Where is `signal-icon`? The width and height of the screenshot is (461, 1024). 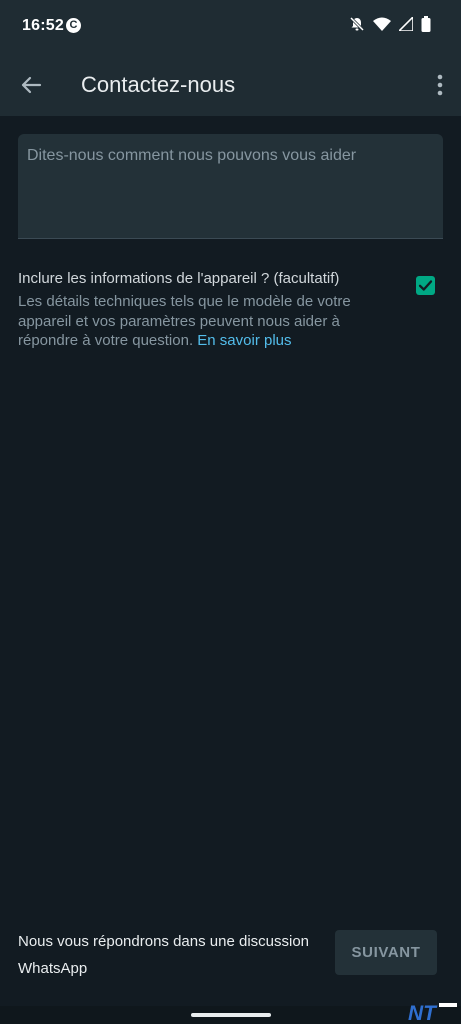 signal-icon is located at coordinates (406, 24).